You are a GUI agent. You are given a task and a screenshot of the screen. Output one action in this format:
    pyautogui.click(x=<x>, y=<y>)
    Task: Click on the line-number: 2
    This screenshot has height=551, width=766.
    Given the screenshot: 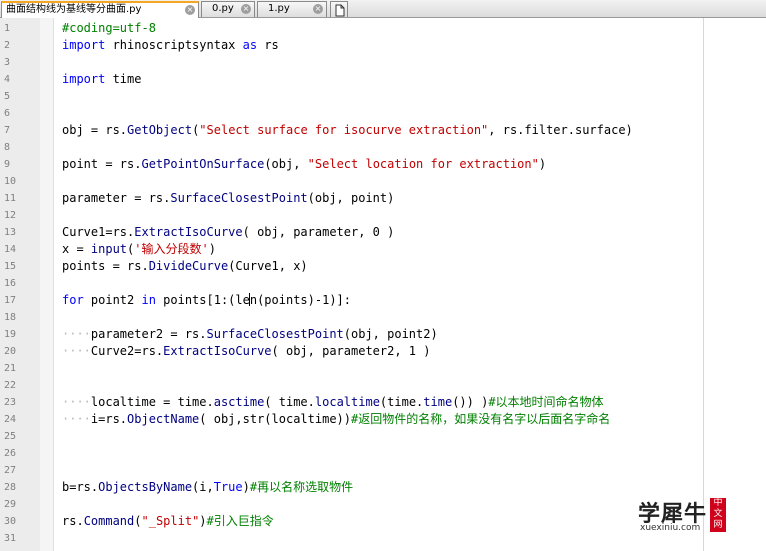 What is the action you would take?
    pyautogui.click(x=7, y=45)
    